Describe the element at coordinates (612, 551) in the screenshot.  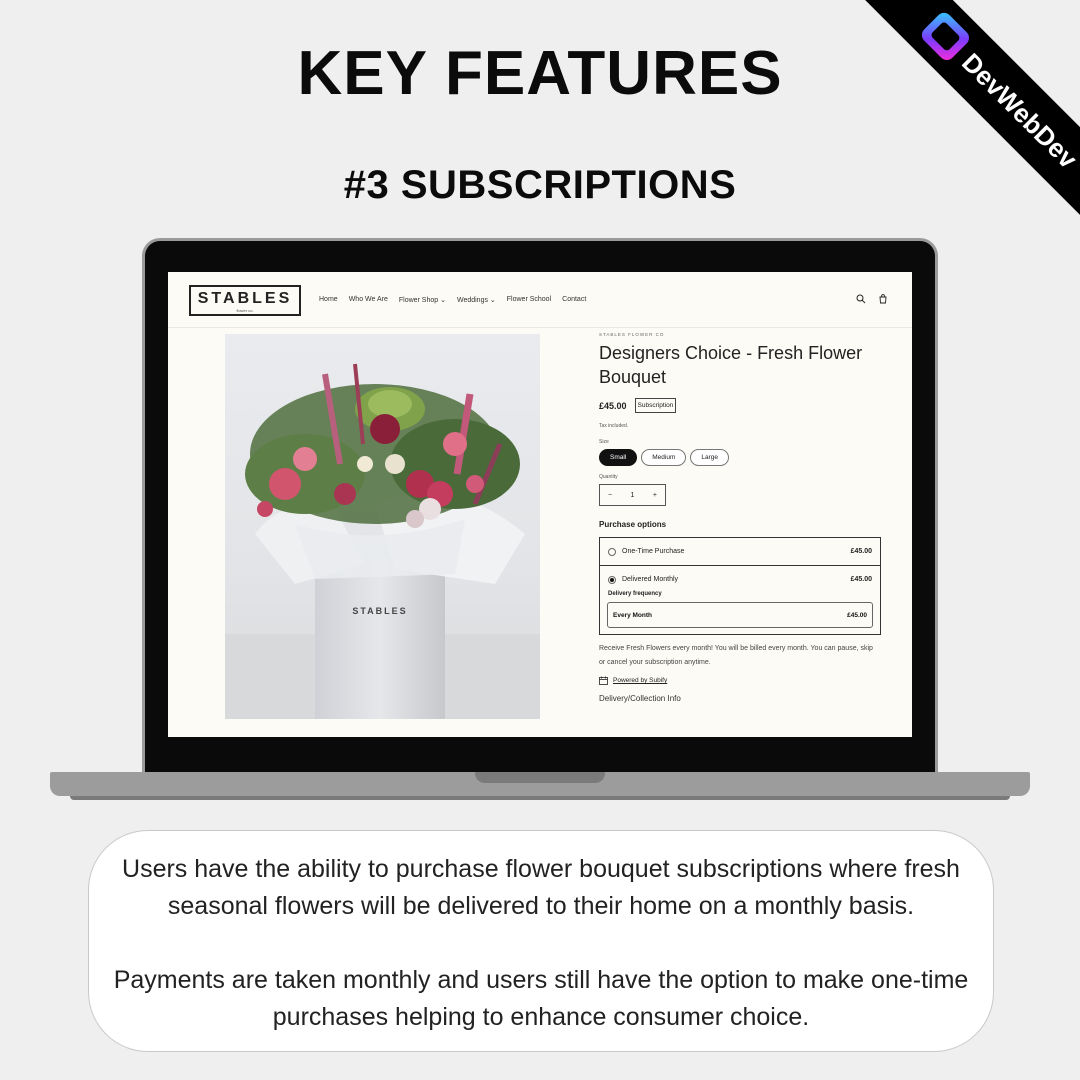
I see `radio-icon` at that location.